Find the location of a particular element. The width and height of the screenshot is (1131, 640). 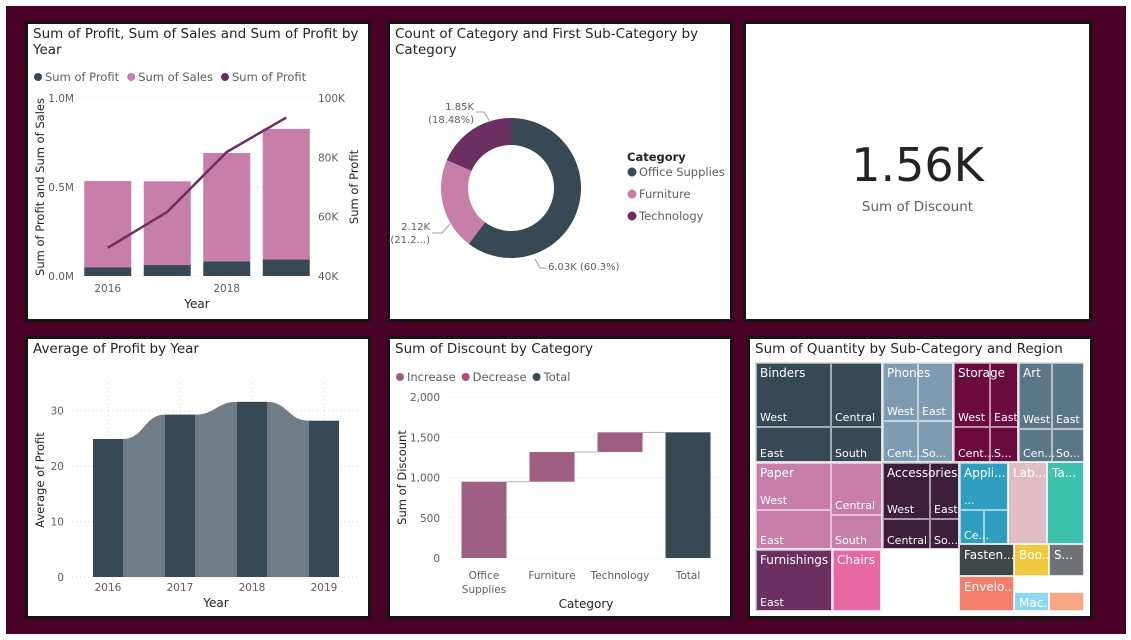

y-tick-label: 500 is located at coordinates (430, 519).